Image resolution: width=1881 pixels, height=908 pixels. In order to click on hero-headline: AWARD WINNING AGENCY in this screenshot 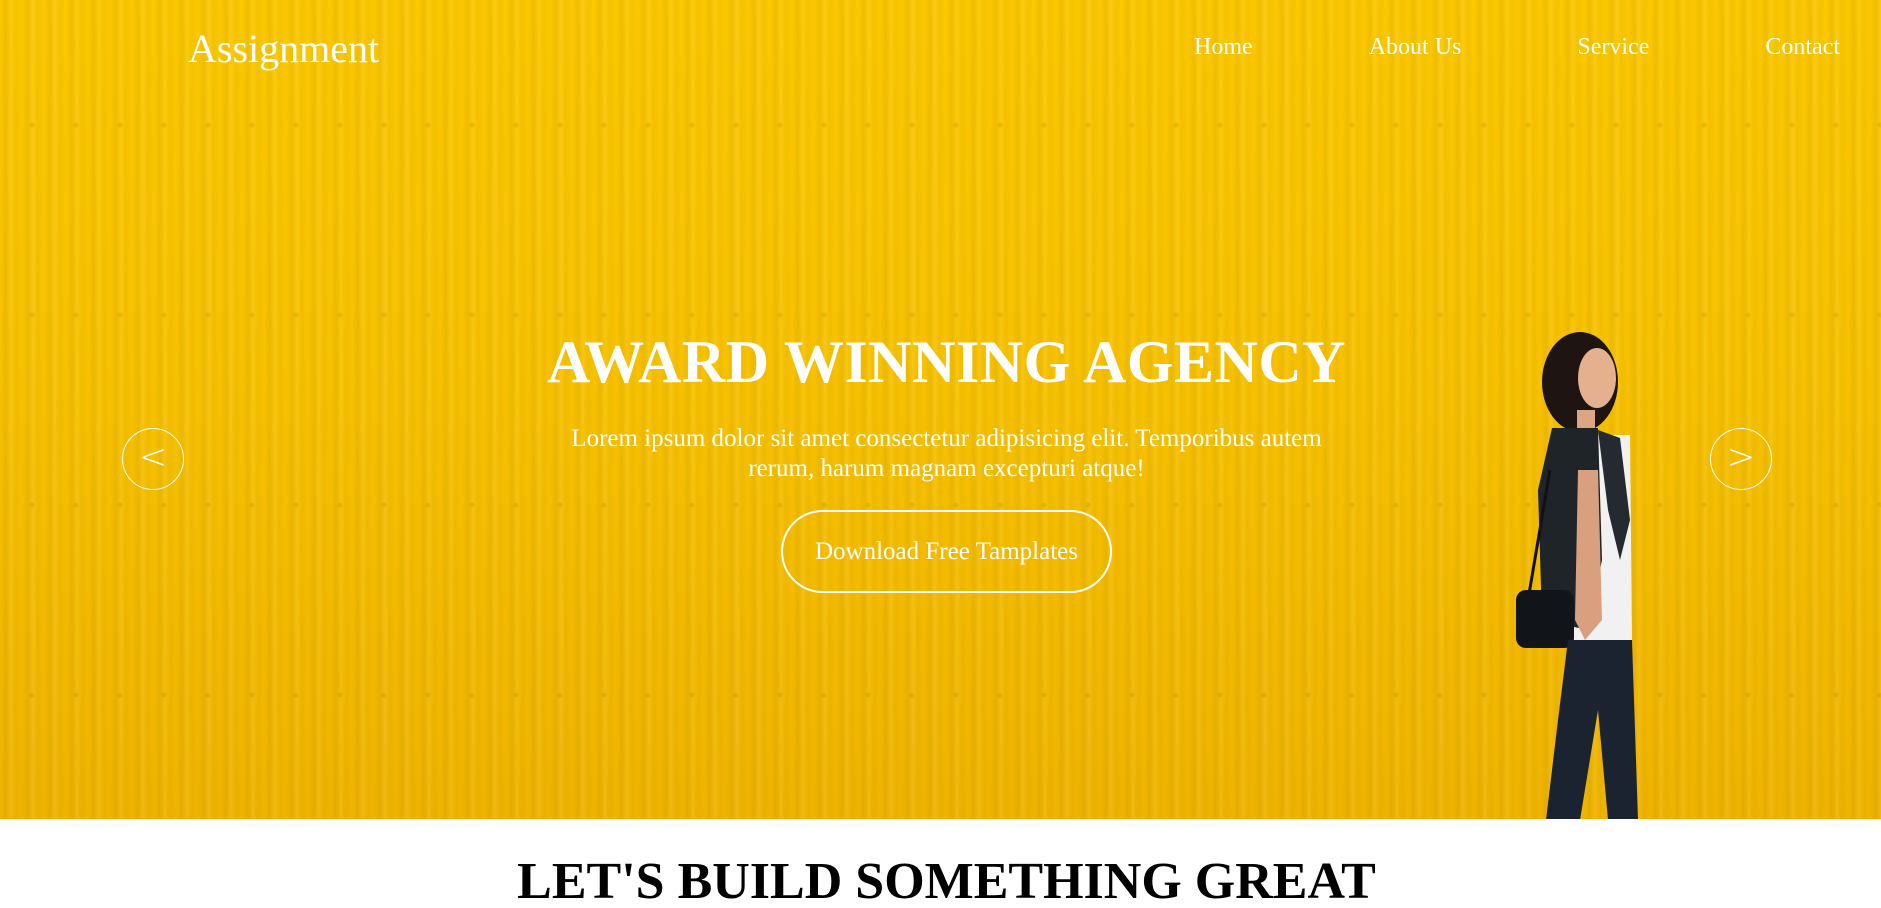, I will do `click(946, 362)`.